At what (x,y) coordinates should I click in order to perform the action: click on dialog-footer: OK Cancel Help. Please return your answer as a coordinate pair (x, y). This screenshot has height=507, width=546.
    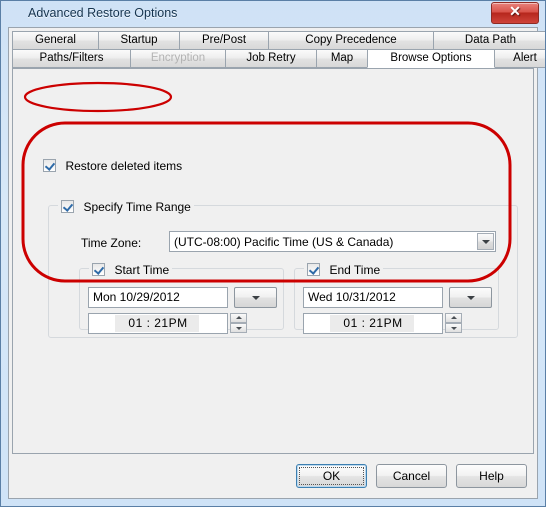
    Looking at the image, I should click on (407, 476).